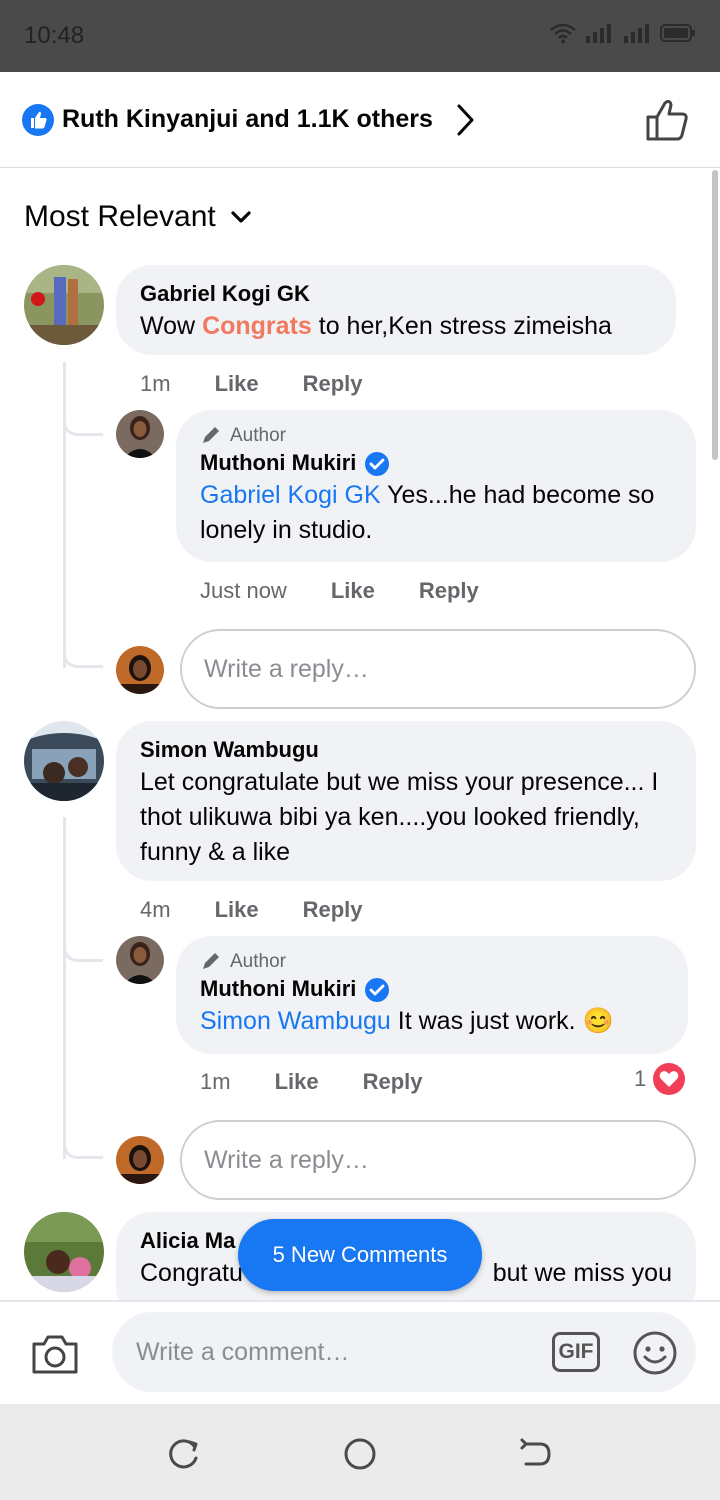 The width and height of the screenshot is (720, 1500). I want to click on sort-label: Most Relevant, so click(120, 216).